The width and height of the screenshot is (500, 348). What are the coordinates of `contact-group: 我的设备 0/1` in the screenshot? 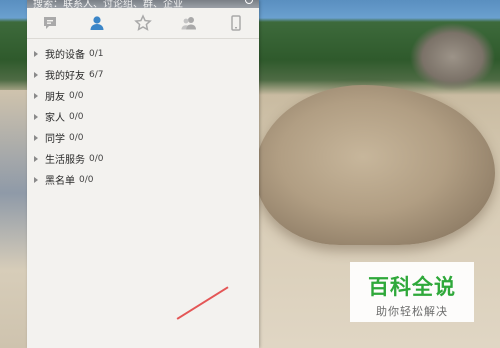 It's located at (143, 53).